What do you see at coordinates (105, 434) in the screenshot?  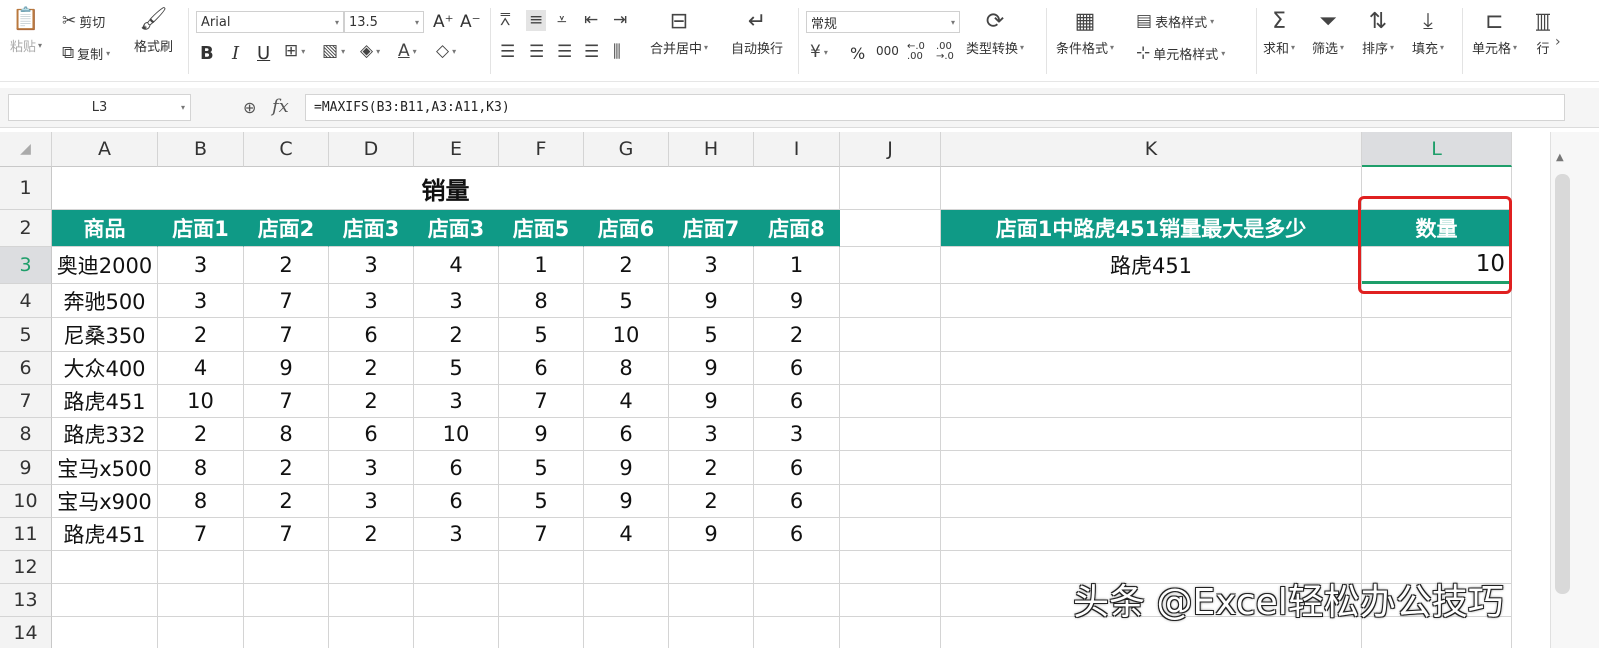 I see `data-cell: 路虎332` at bounding box center [105, 434].